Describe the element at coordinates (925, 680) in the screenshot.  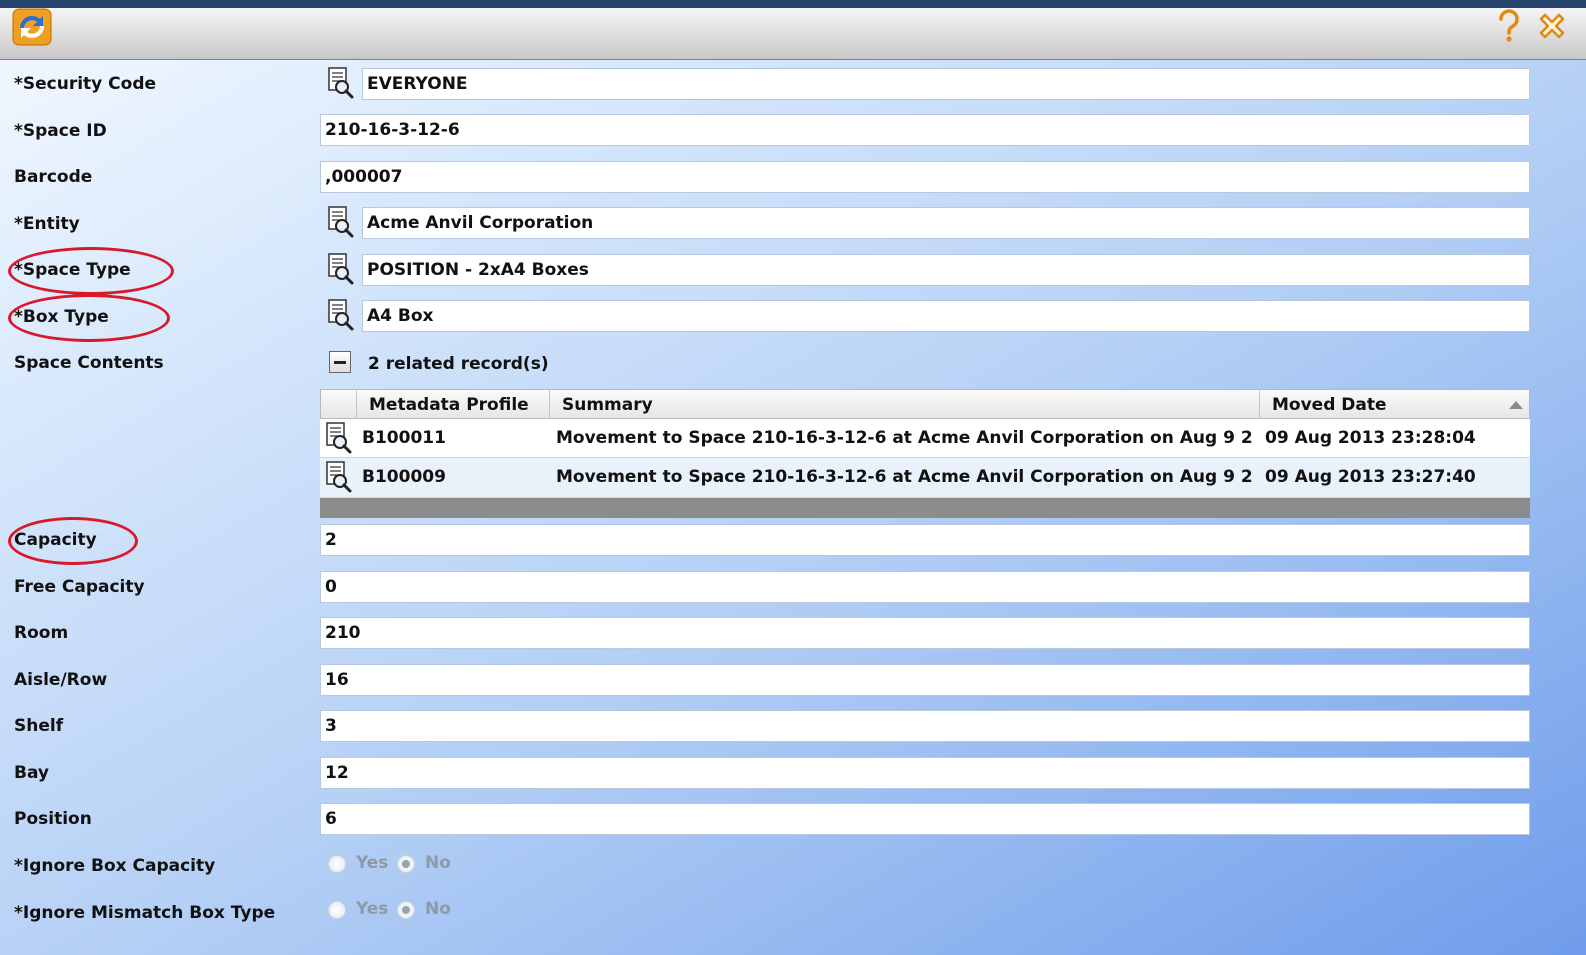
I see `aisle-row-field: 16` at that location.